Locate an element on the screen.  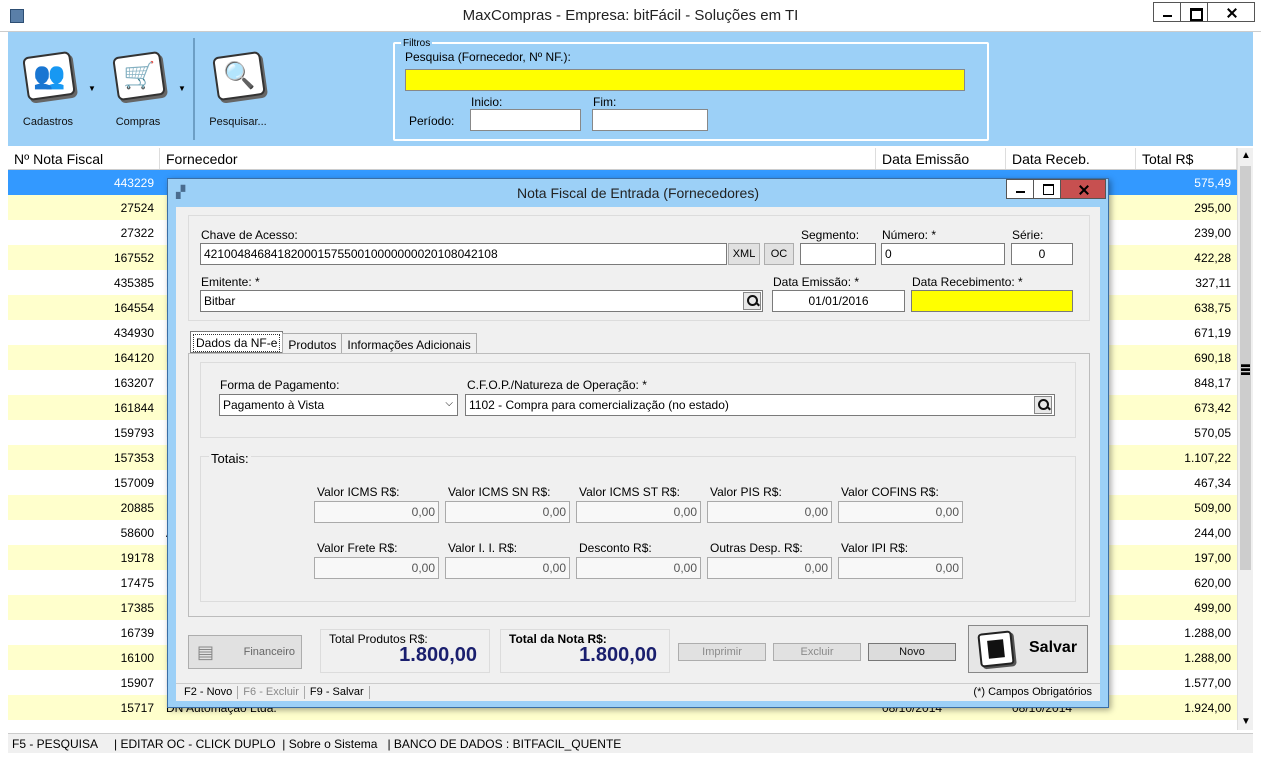
emitente-search-icon is located at coordinates (752, 301).